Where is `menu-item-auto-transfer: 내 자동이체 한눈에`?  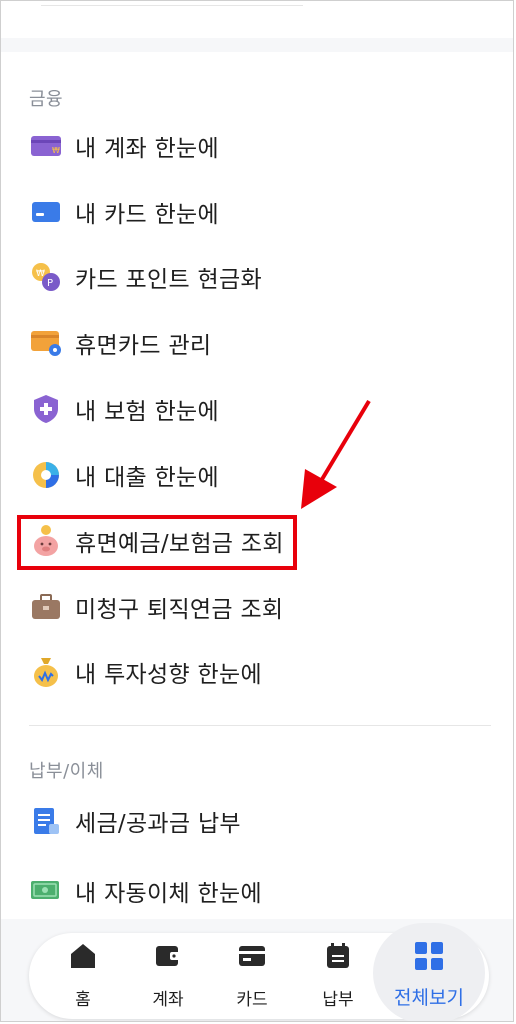
menu-item-auto-transfer: 내 자동이체 한눈에 is located at coordinates (145, 891).